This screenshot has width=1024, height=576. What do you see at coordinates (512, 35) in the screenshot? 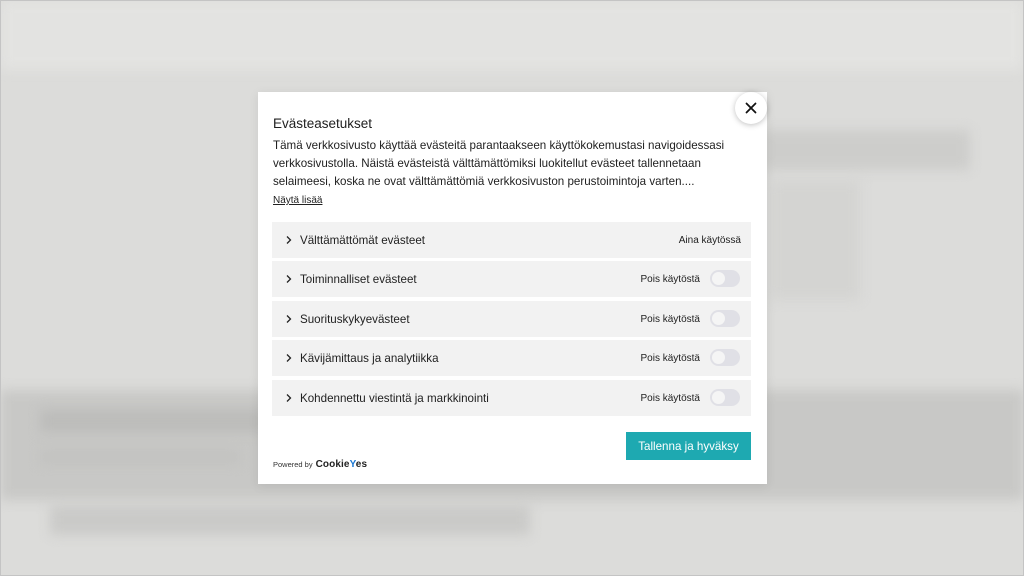
I see `background-header` at bounding box center [512, 35].